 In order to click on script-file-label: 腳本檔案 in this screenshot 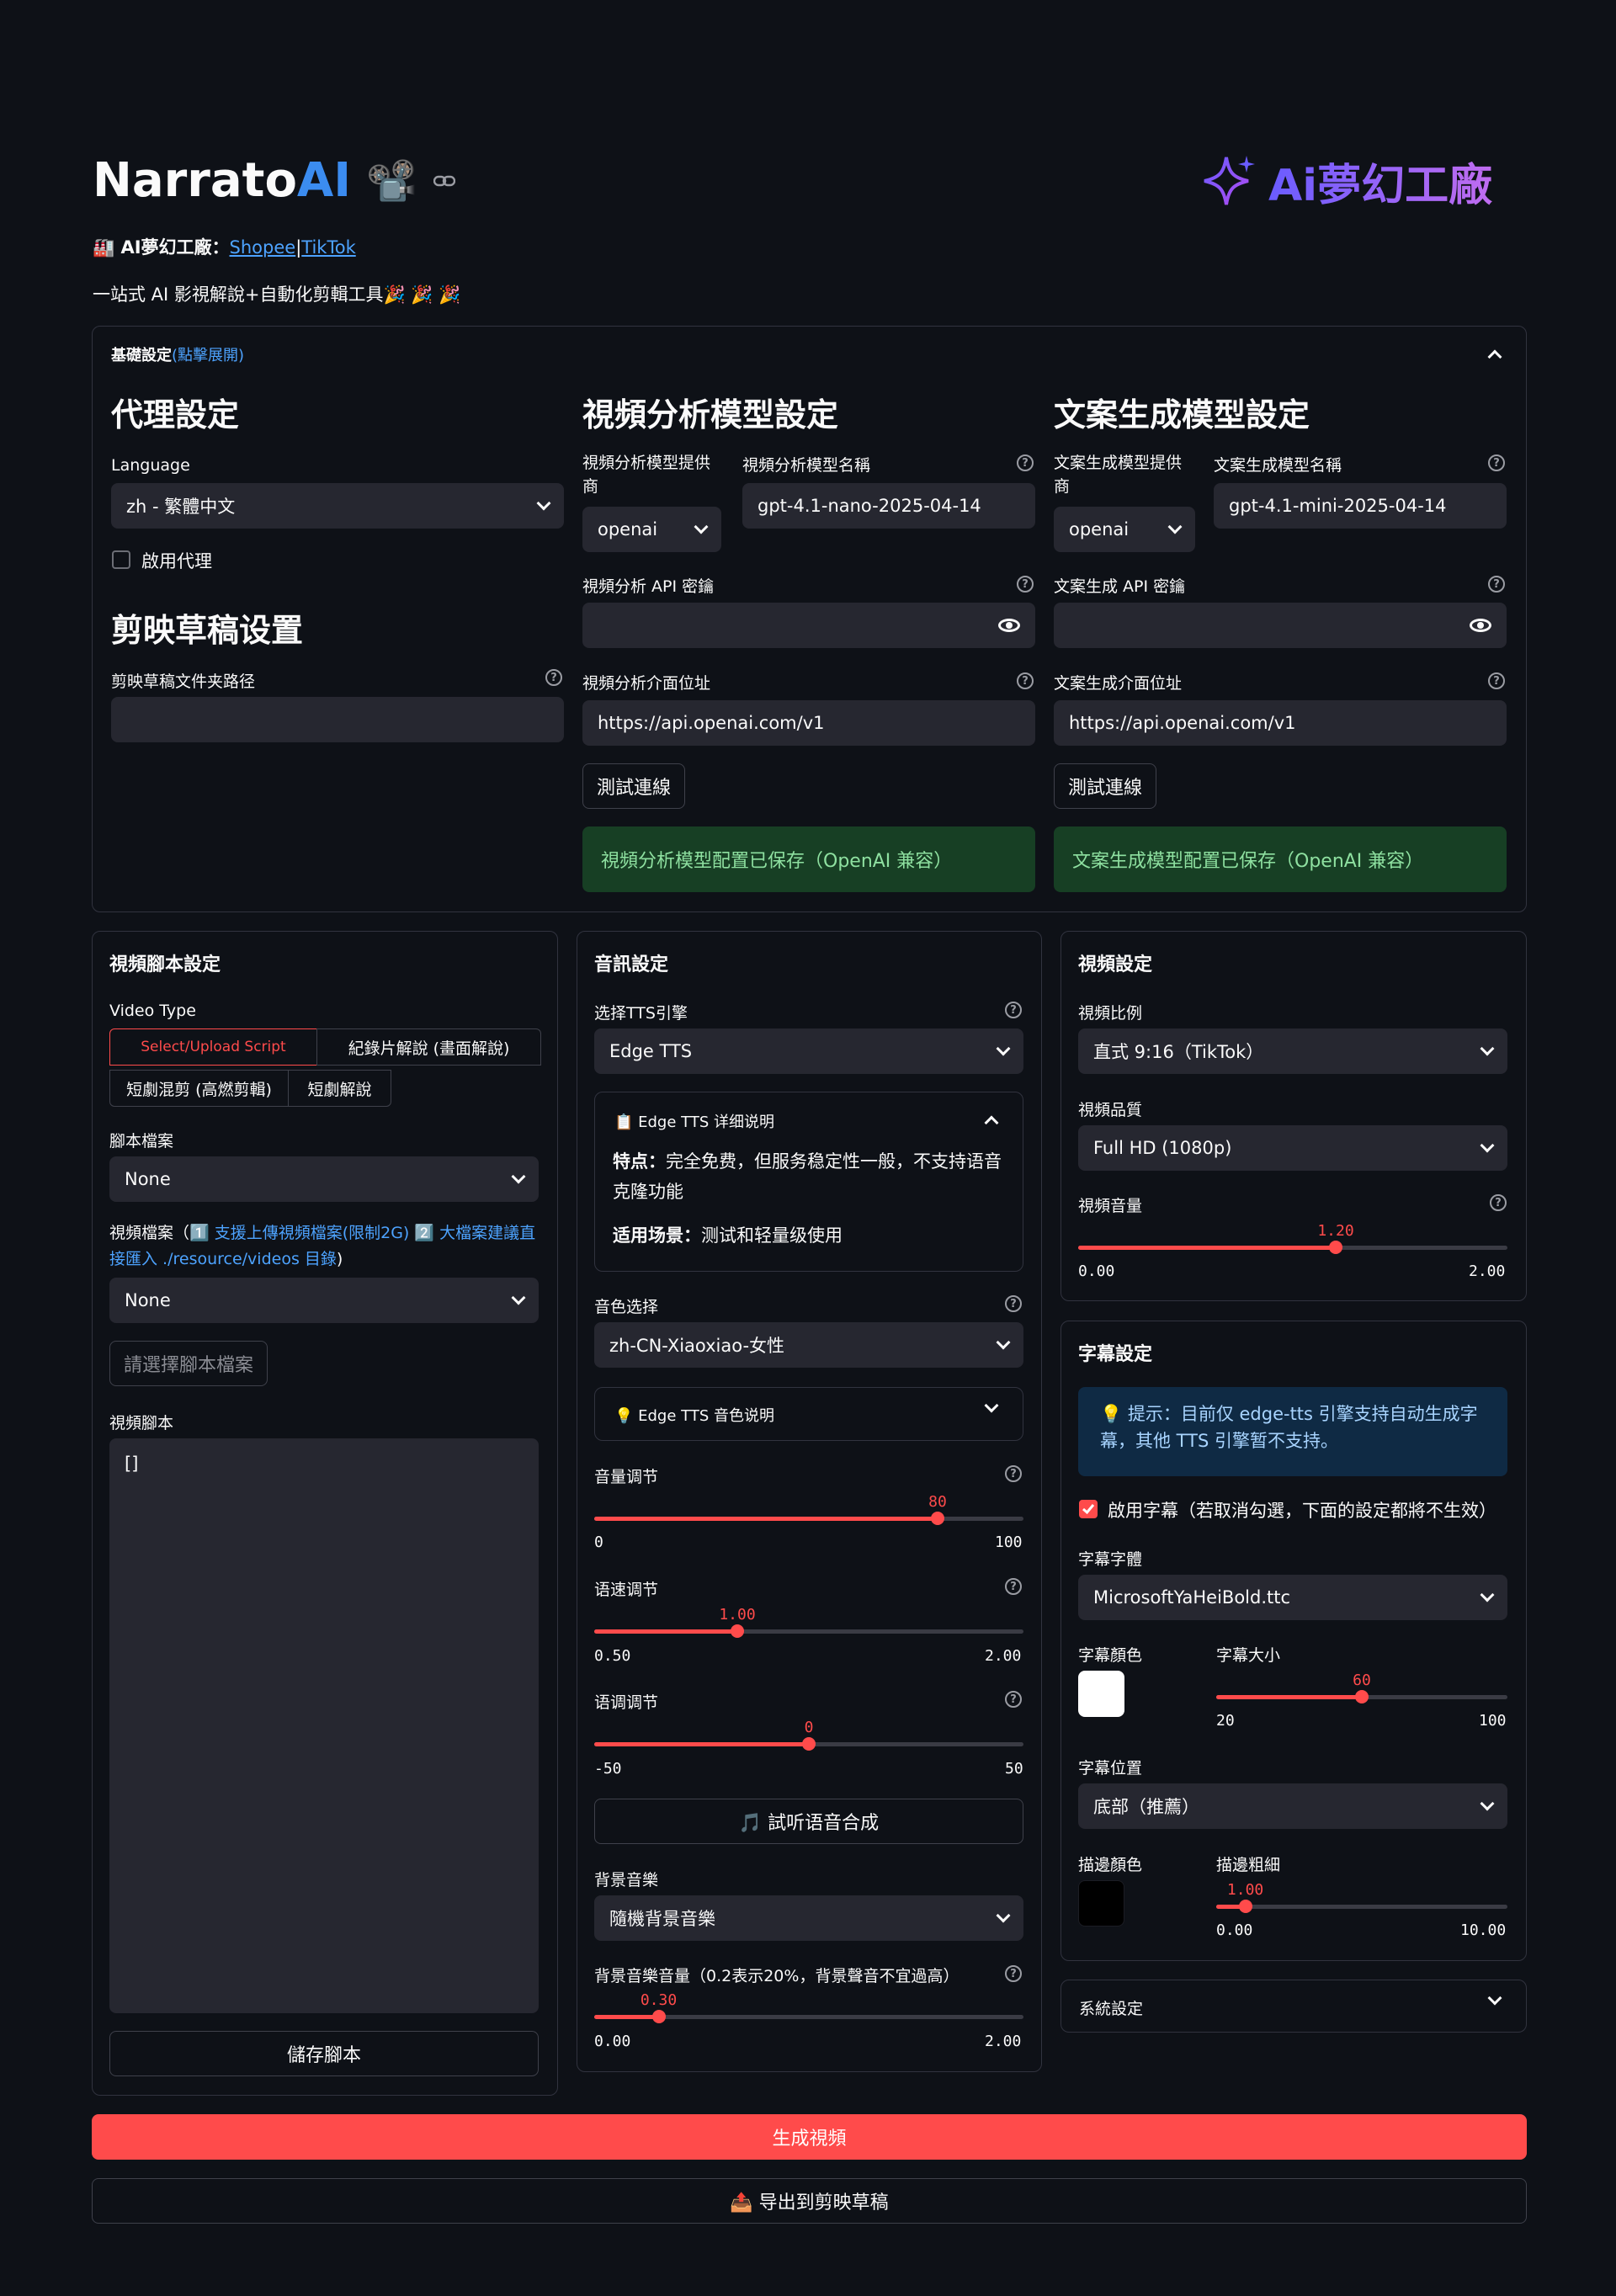, I will do `click(141, 1141)`.